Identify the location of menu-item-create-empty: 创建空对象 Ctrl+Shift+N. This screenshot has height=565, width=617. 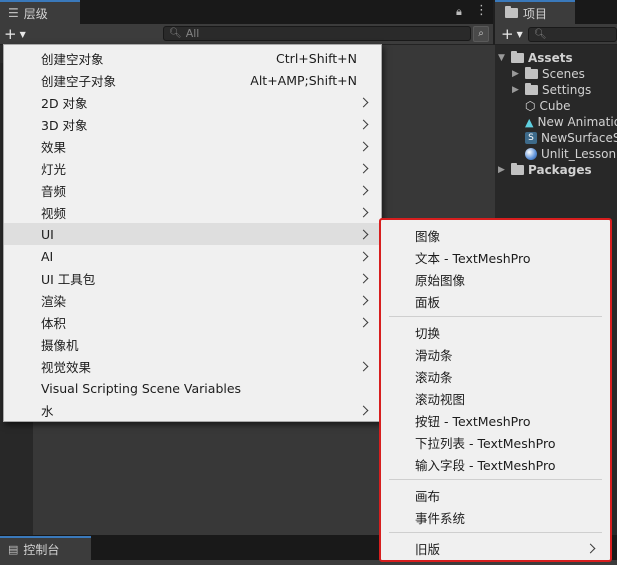
(192, 58).